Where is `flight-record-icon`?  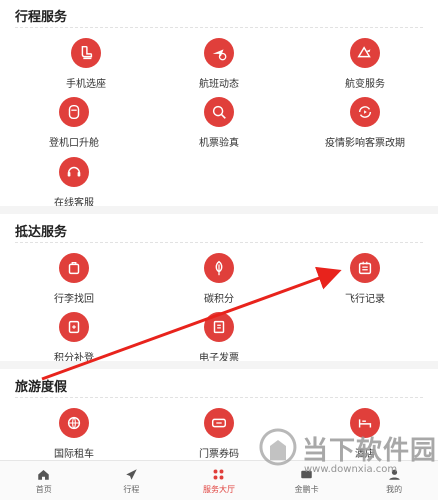
flight-record-icon is located at coordinates (365, 268).